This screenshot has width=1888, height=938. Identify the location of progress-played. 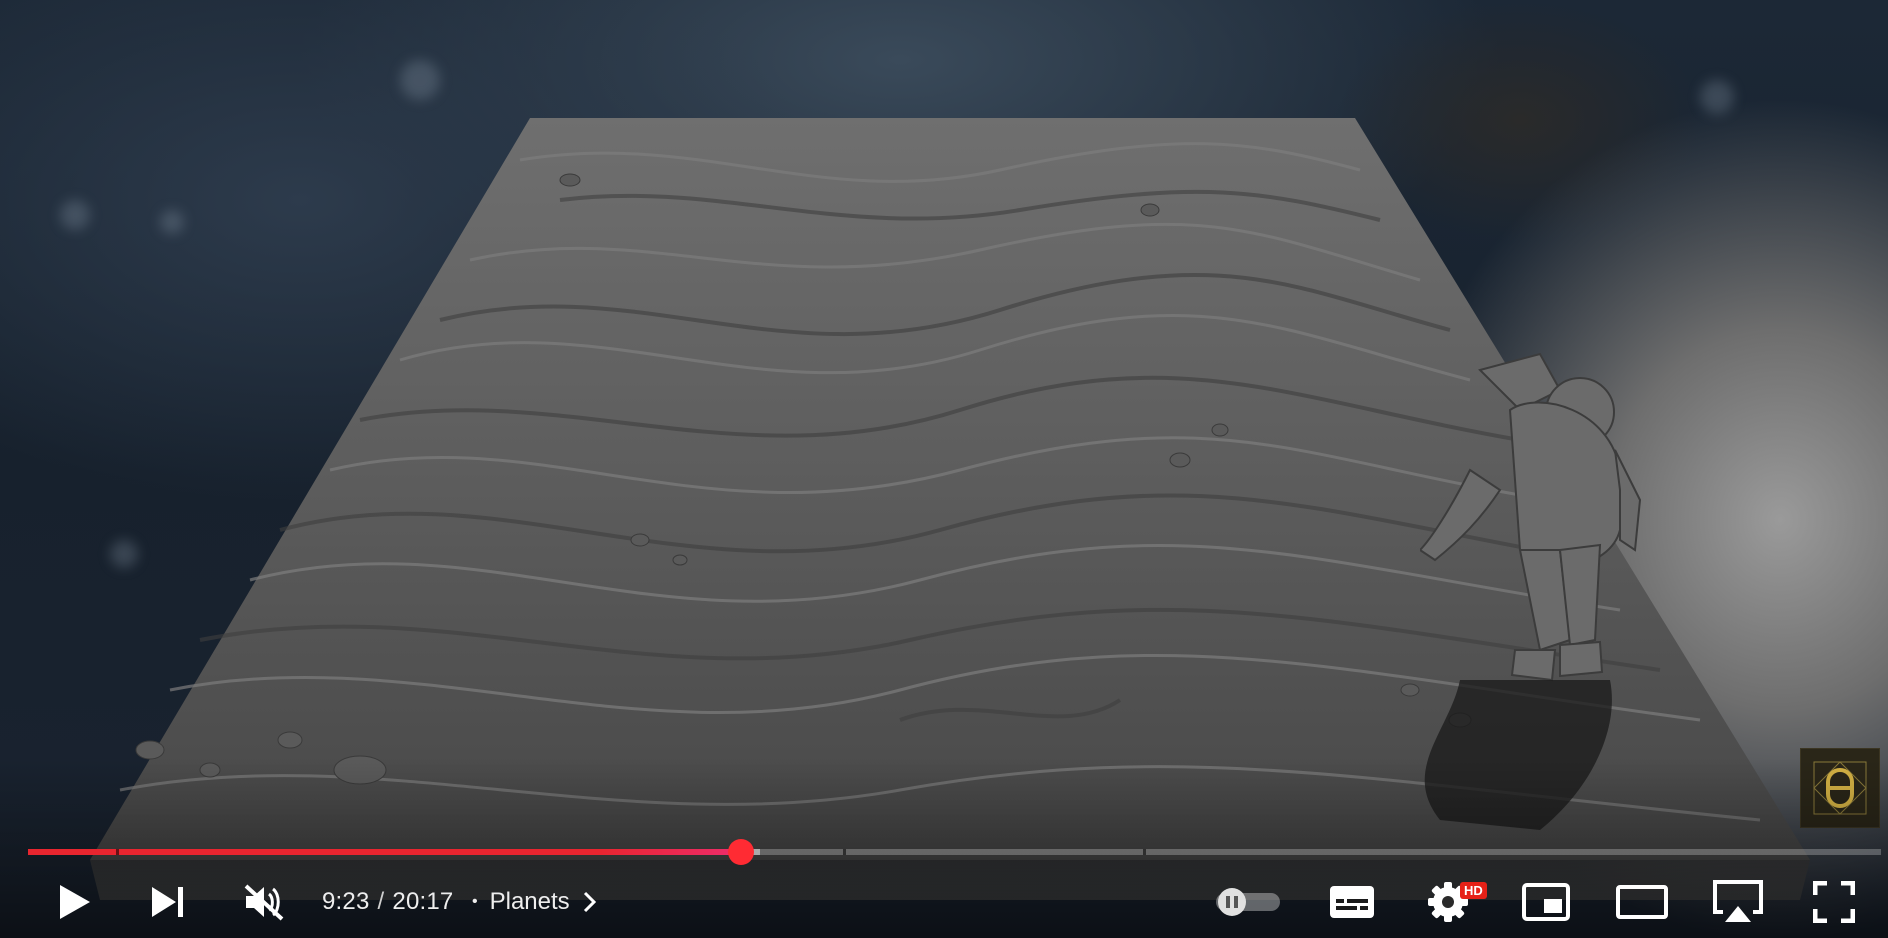
(385, 852).